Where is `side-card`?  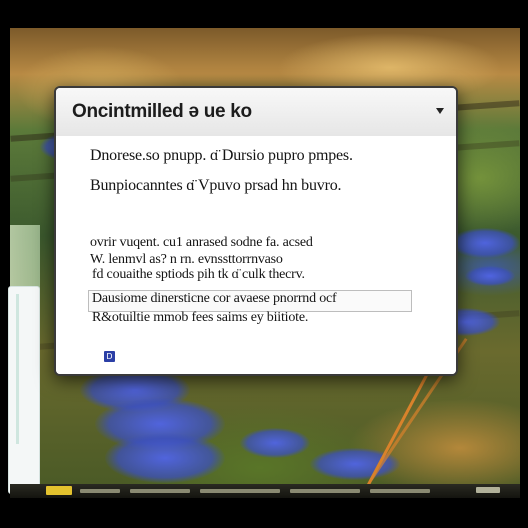
side-card is located at coordinates (24, 390).